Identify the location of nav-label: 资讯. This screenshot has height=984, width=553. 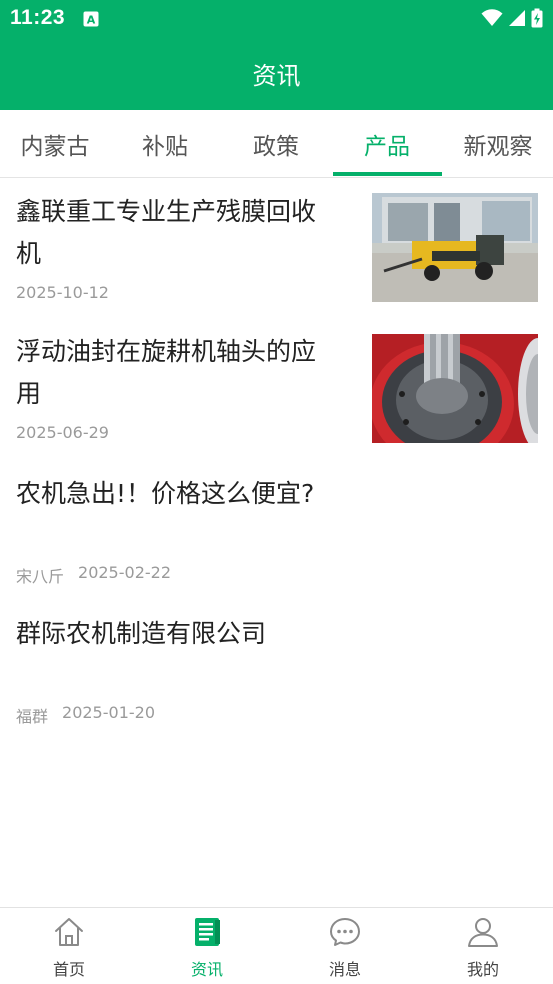
(206, 969).